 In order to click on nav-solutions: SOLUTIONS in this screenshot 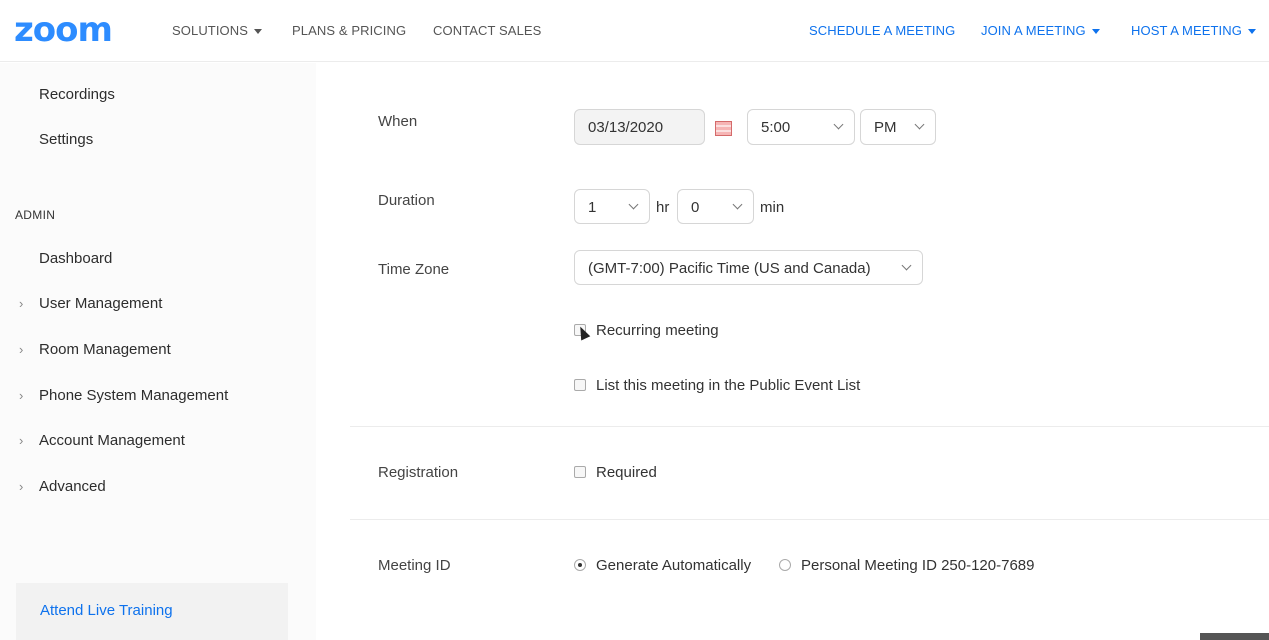, I will do `click(217, 30)`.